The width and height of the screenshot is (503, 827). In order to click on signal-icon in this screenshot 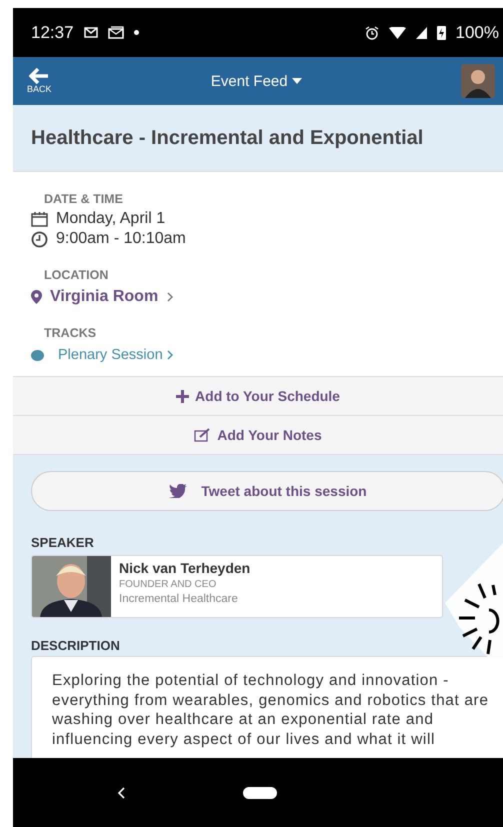, I will do `click(421, 32)`.